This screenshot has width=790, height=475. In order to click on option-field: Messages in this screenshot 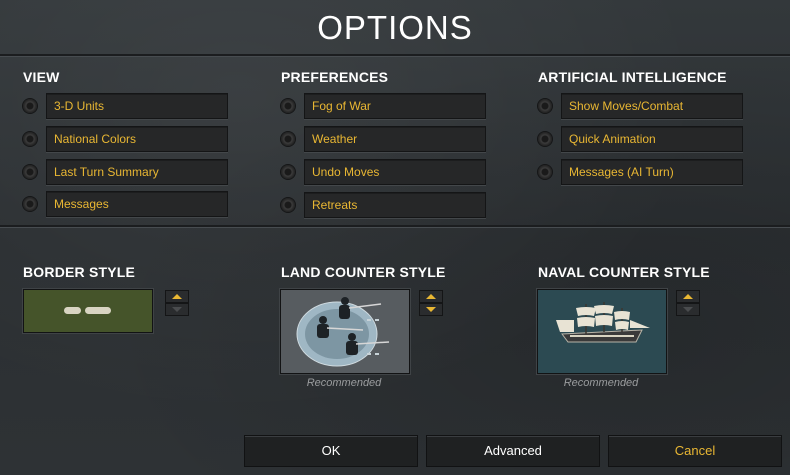, I will do `click(137, 204)`.